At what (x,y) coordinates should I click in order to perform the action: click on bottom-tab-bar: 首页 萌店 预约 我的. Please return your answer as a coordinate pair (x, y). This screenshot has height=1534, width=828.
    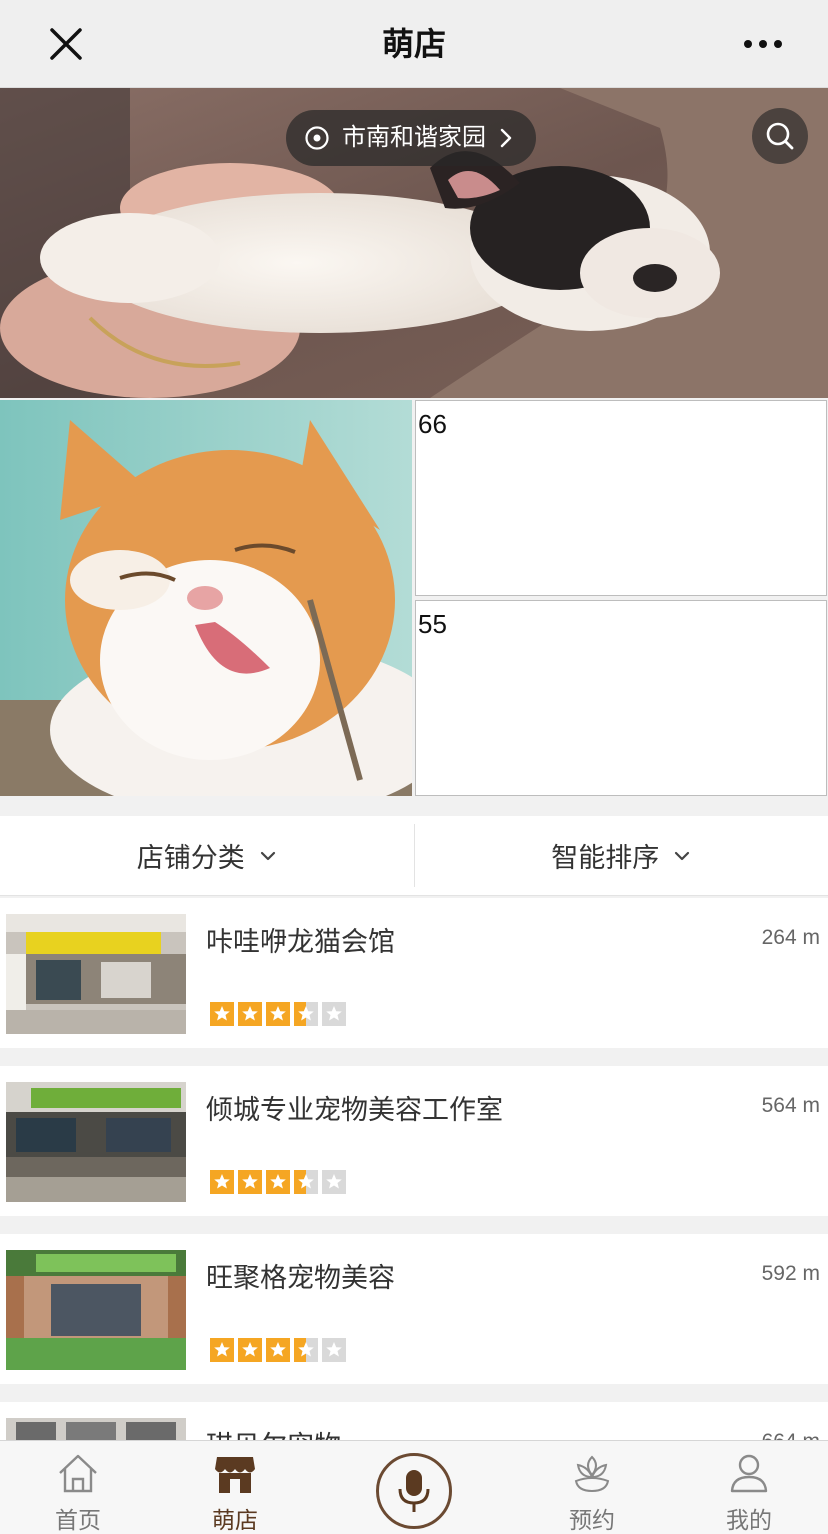
    Looking at the image, I should click on (414, 1487).